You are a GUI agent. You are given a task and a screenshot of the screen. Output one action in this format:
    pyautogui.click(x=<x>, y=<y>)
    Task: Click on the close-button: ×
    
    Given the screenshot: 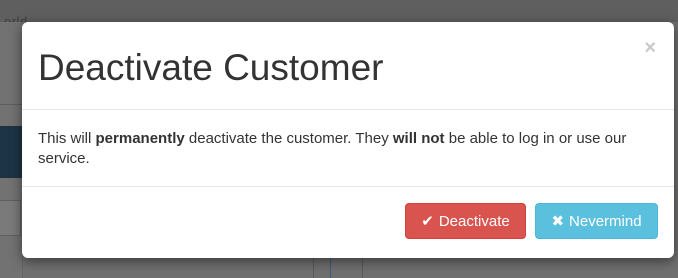 What is the action you would take?
    pyautogui.click(x=650, y=48)
    